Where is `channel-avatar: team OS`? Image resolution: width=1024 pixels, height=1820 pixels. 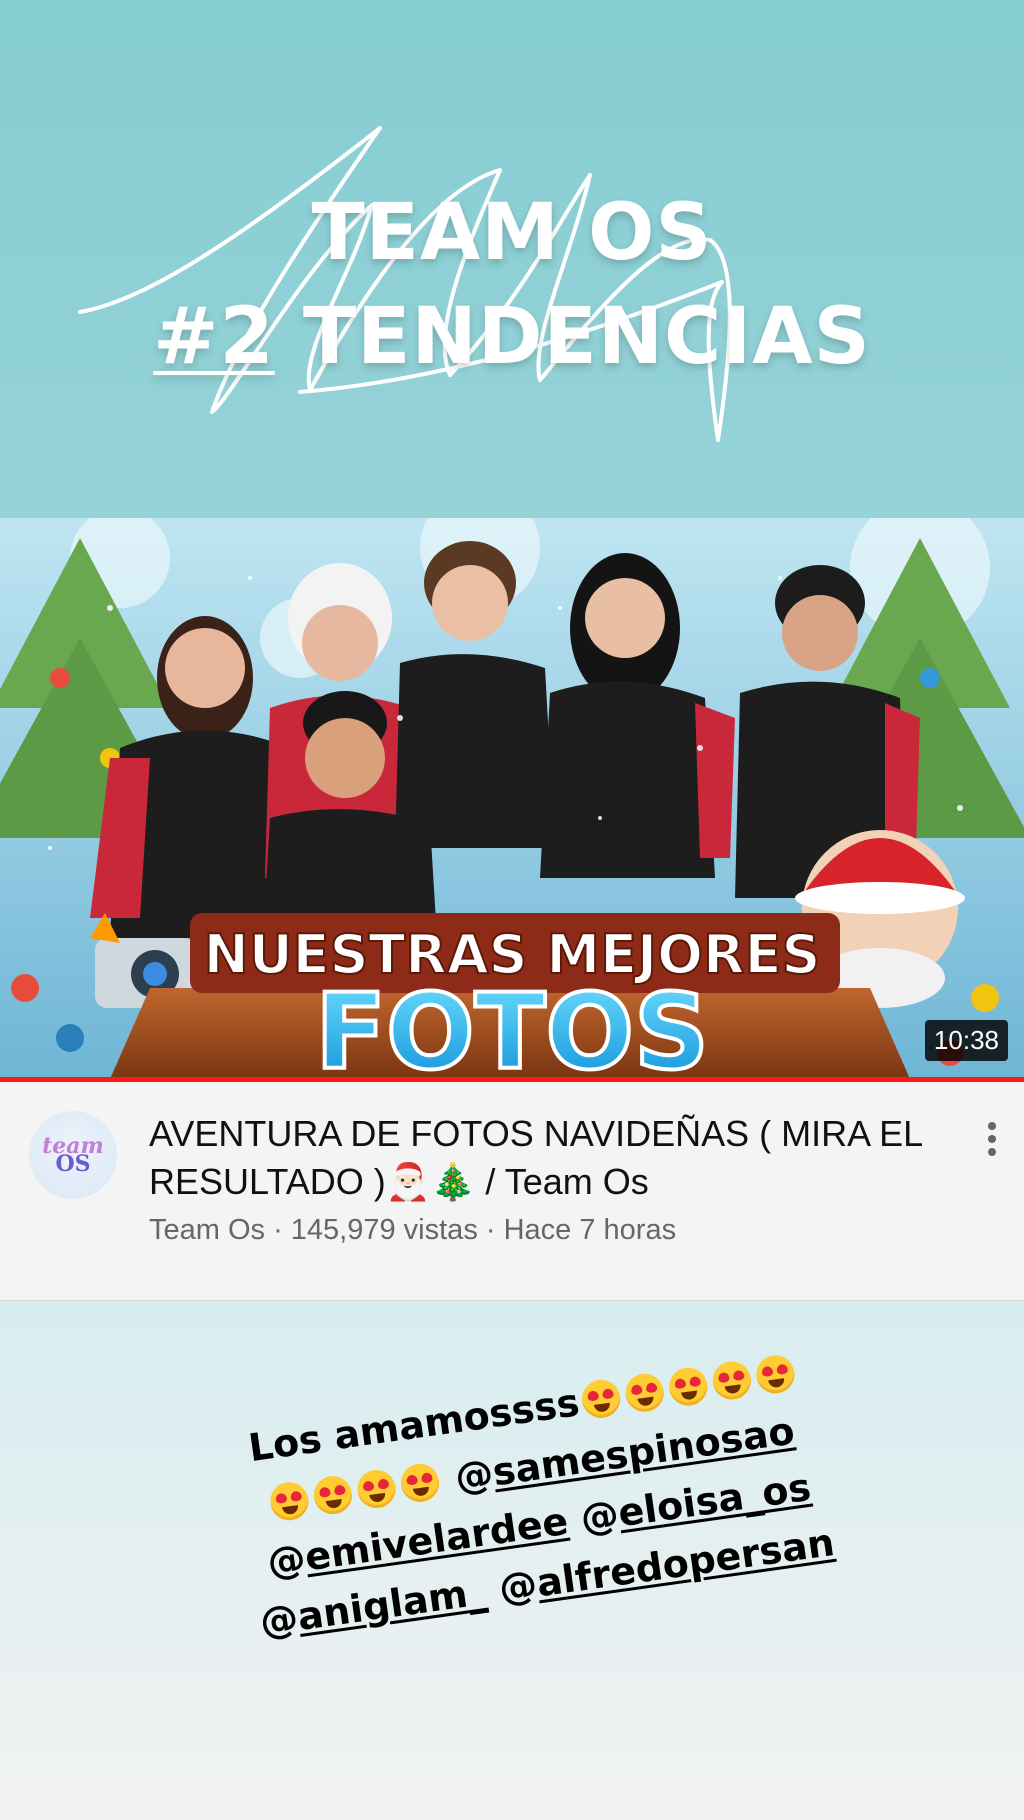 channel-avatar: team OS is located at coordinates (73, 1155).